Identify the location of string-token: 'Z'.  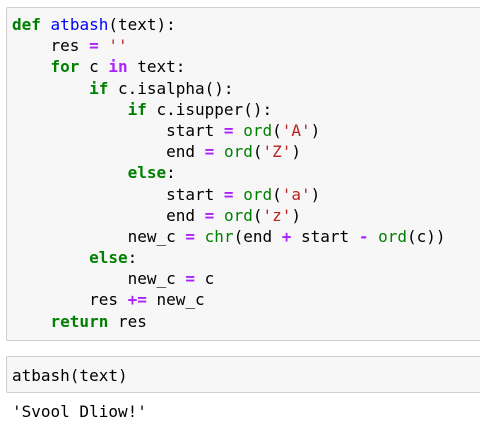
(277, 152).